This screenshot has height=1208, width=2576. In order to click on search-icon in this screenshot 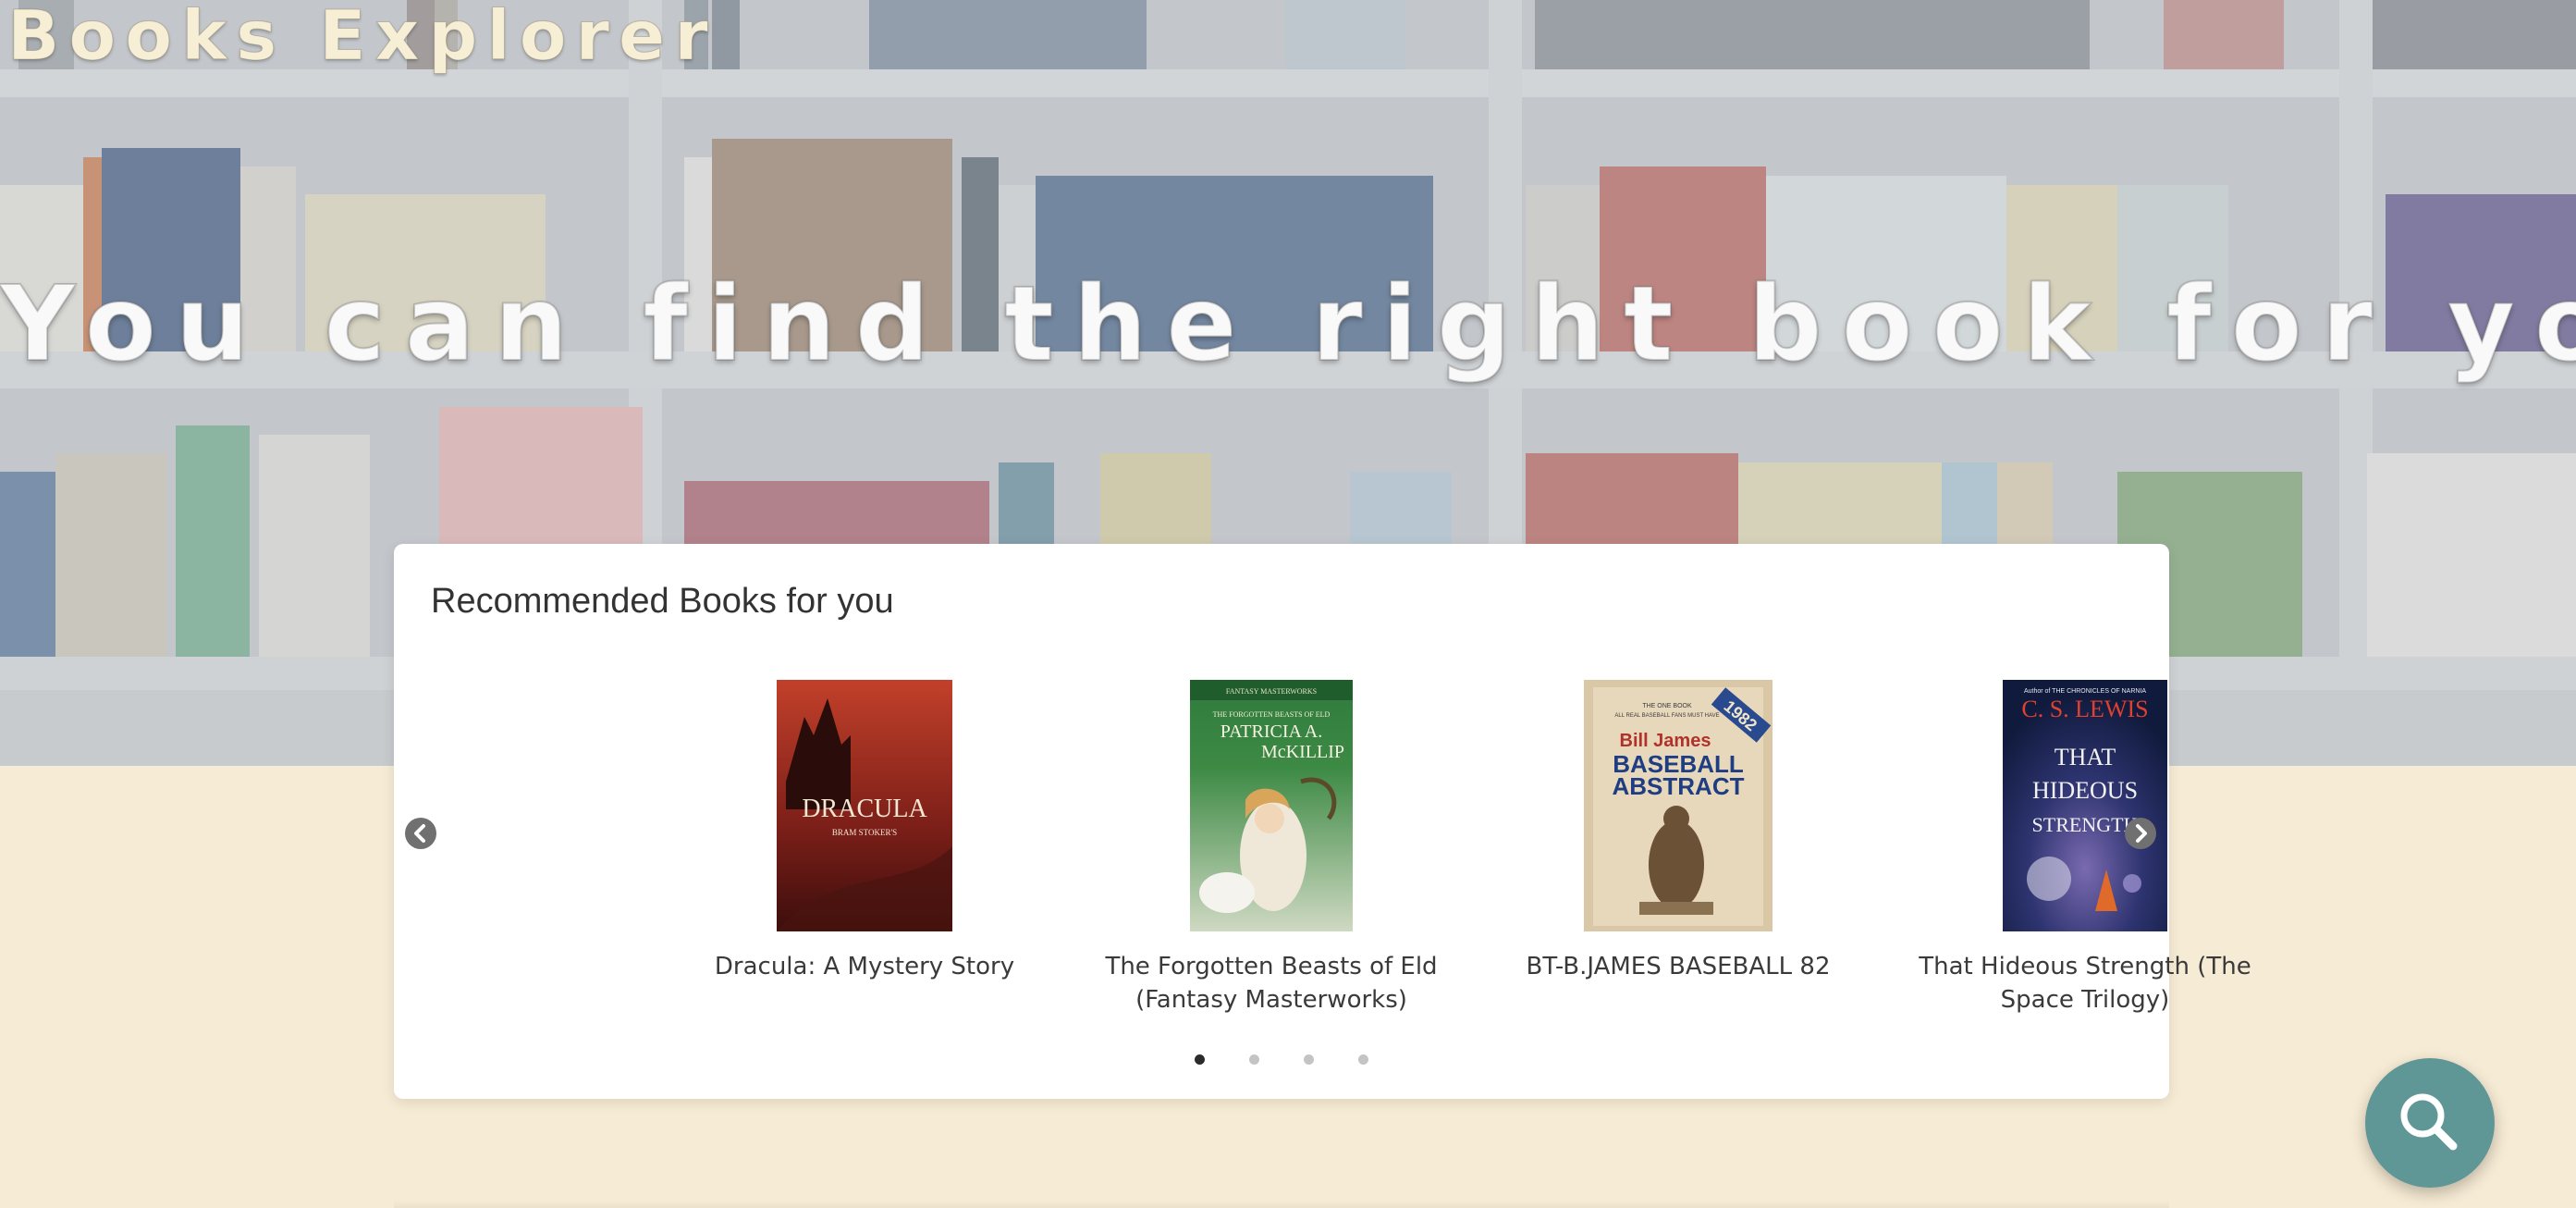, I will do `click(2429, 1122)`.